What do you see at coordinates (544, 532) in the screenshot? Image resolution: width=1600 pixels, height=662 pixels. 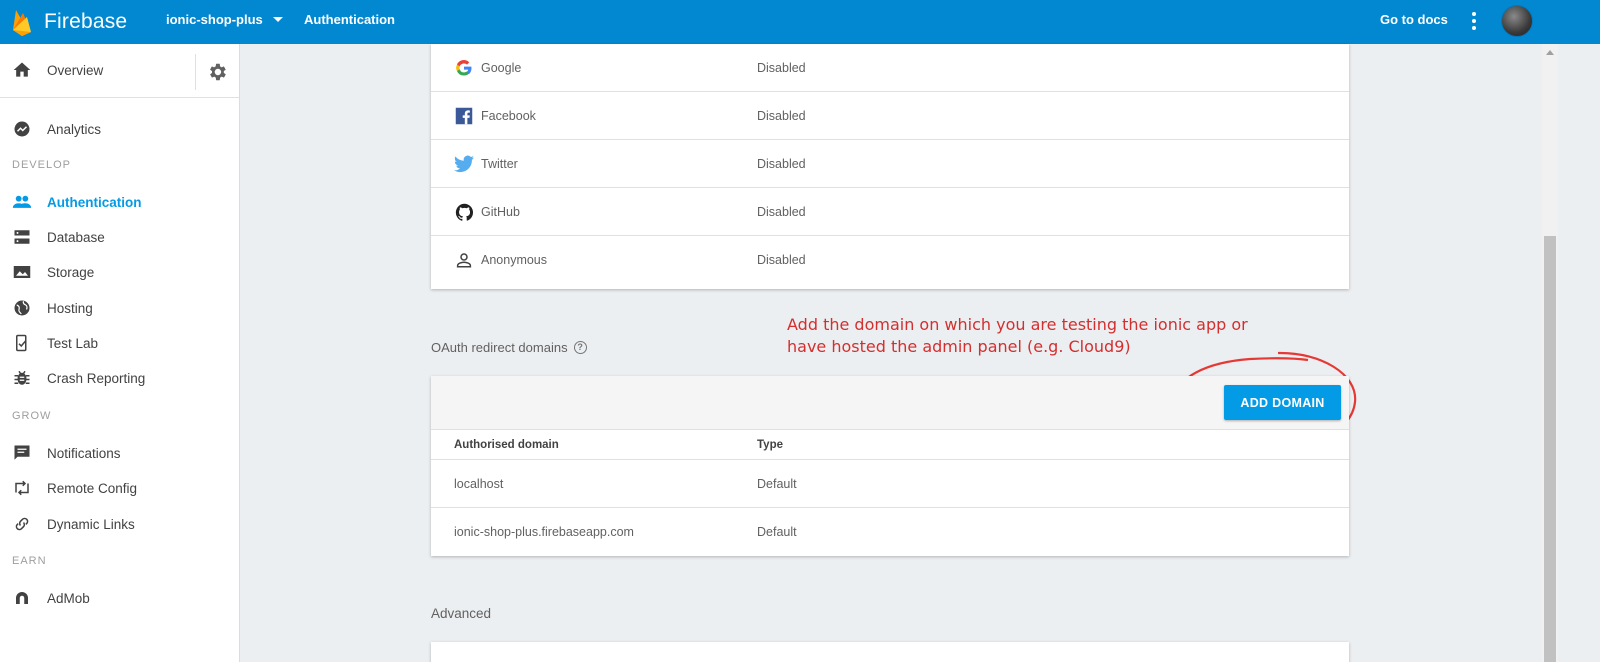 I see `domain-cell: ionic-shop-plus.firebaseapp.com` at bounding box center [544, 532].